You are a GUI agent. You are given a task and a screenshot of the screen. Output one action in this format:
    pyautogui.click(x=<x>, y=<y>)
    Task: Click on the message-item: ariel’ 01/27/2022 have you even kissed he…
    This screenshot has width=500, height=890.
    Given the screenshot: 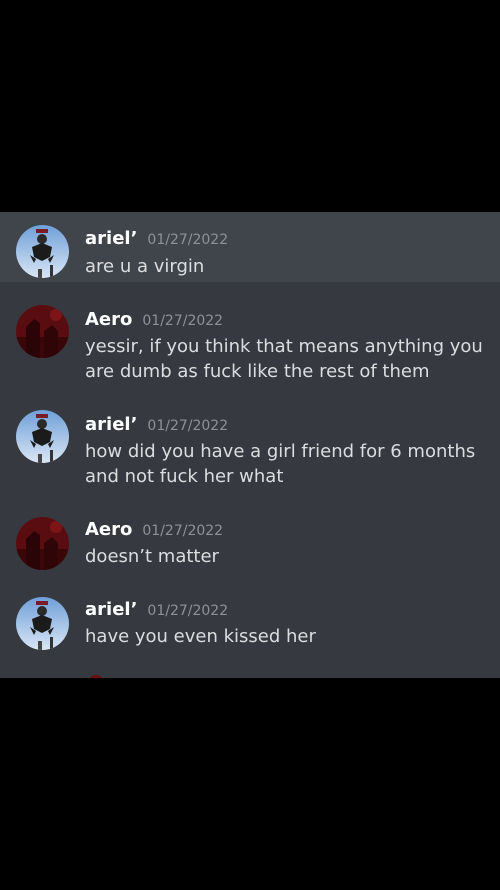 What is the action you would take?
    pyautogui.click(x=250, y=630)
    